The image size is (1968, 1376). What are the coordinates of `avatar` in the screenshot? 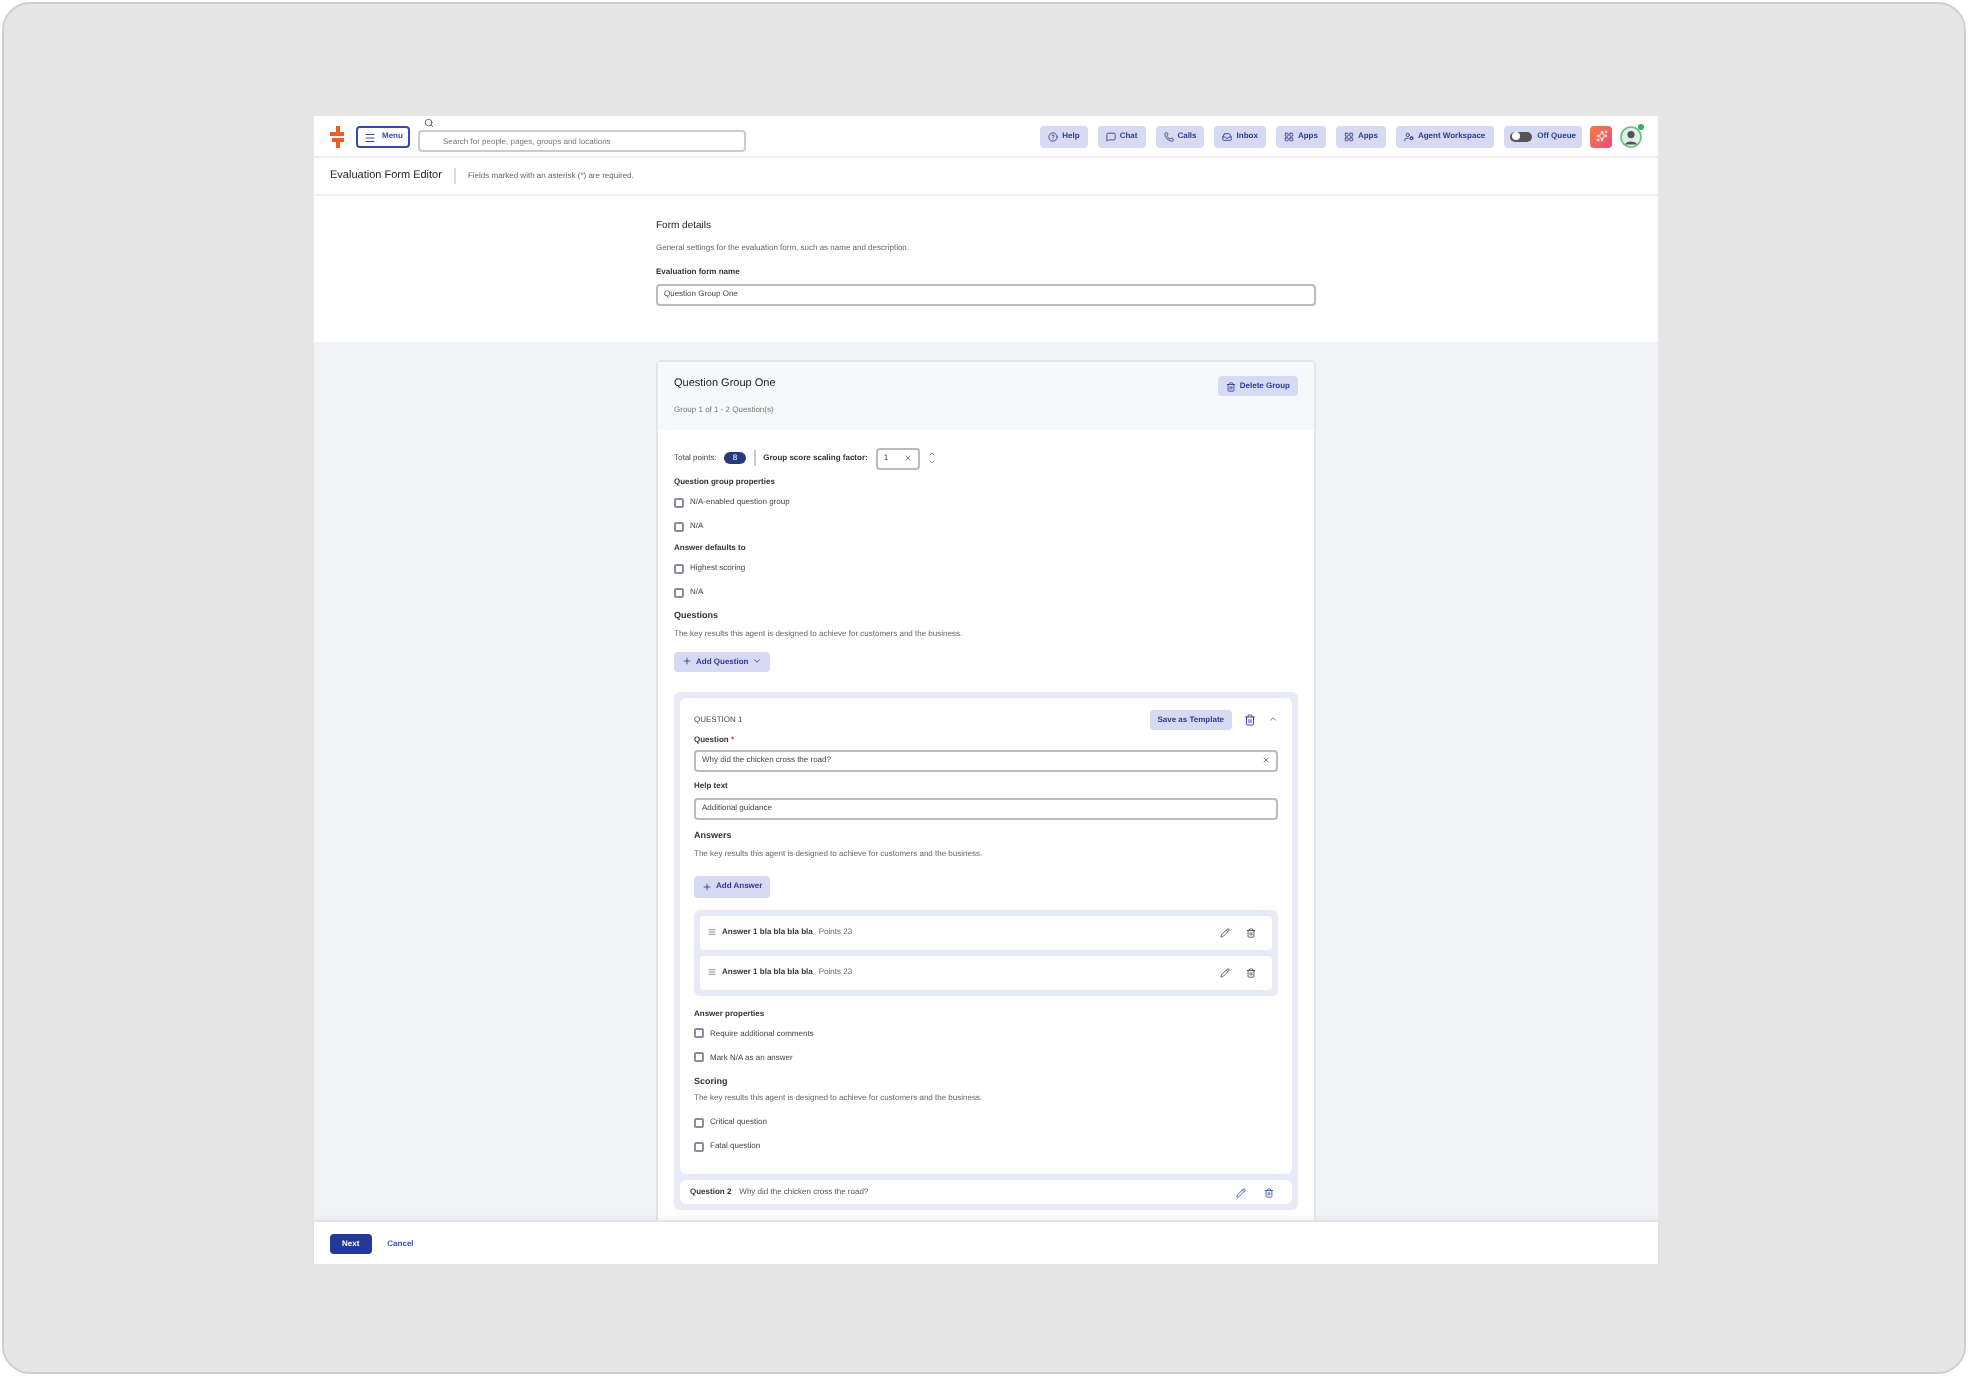 It's located at (1631, 136).